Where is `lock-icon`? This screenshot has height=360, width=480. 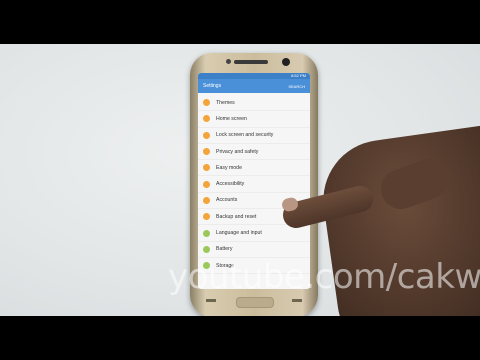
lock-icon is located at coordinates (206, 135).